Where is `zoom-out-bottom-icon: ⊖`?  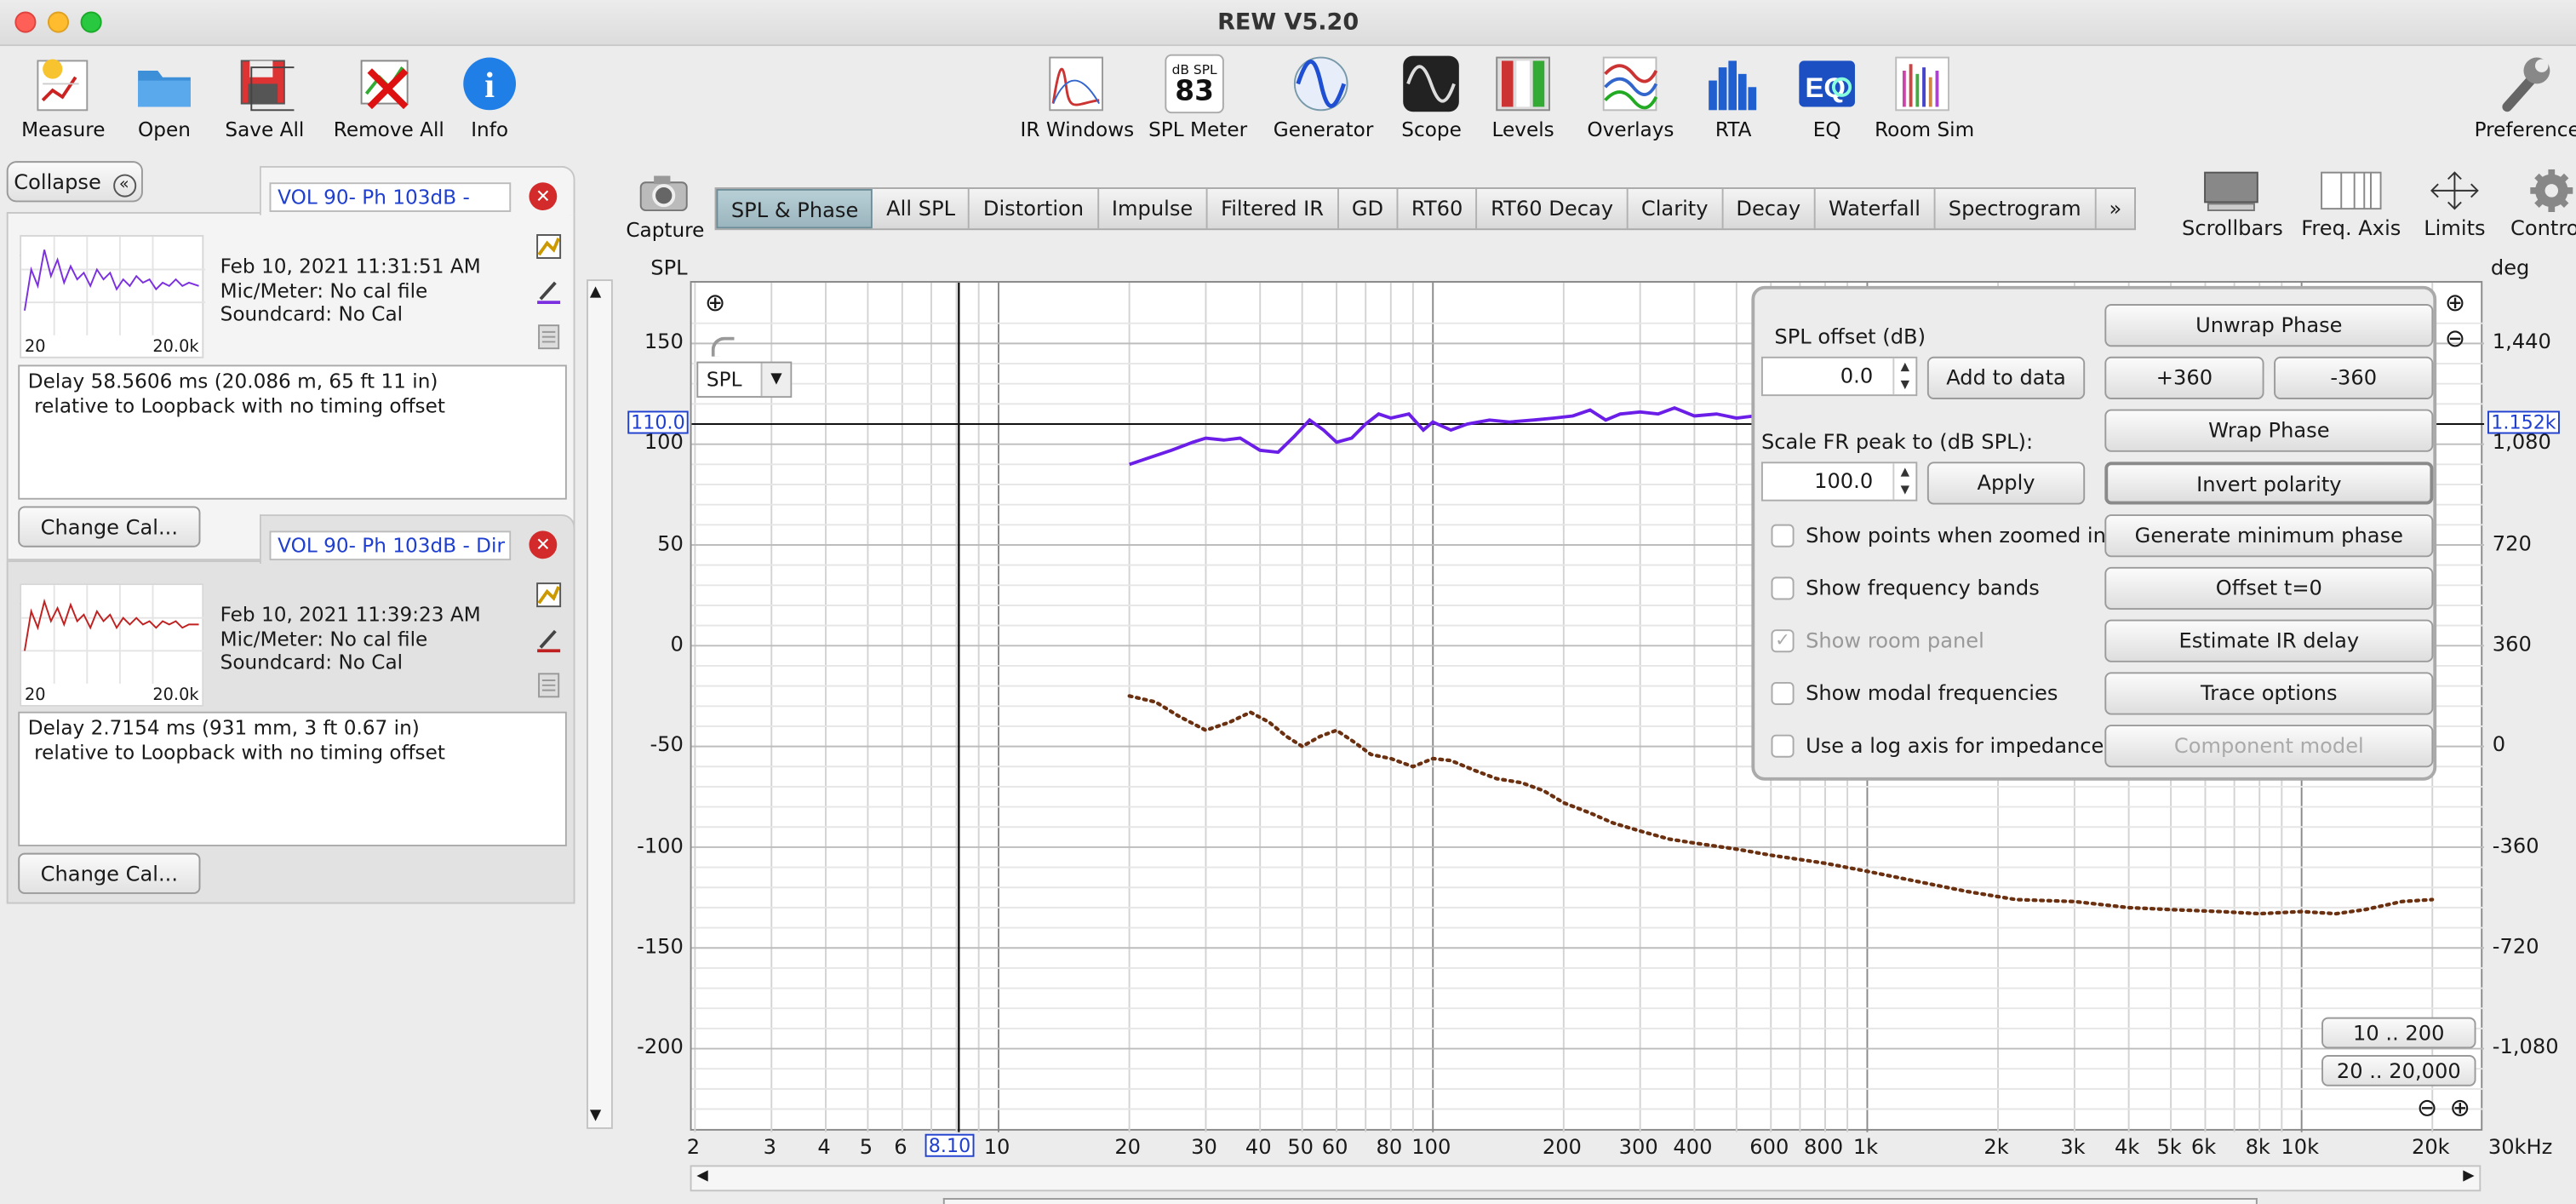 zoom-out-bottom-icon: ⊖ is located at coordinates (2427, 1107).